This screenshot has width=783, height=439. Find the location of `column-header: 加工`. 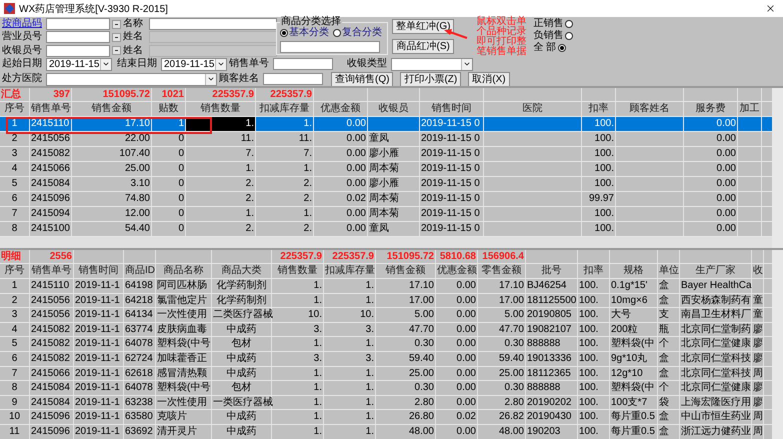

column-header: 加工 is located at coordinates (750, 109).